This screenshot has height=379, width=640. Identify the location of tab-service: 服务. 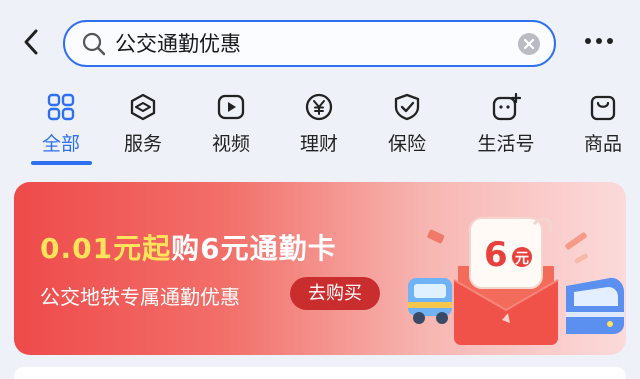
(143, 128).